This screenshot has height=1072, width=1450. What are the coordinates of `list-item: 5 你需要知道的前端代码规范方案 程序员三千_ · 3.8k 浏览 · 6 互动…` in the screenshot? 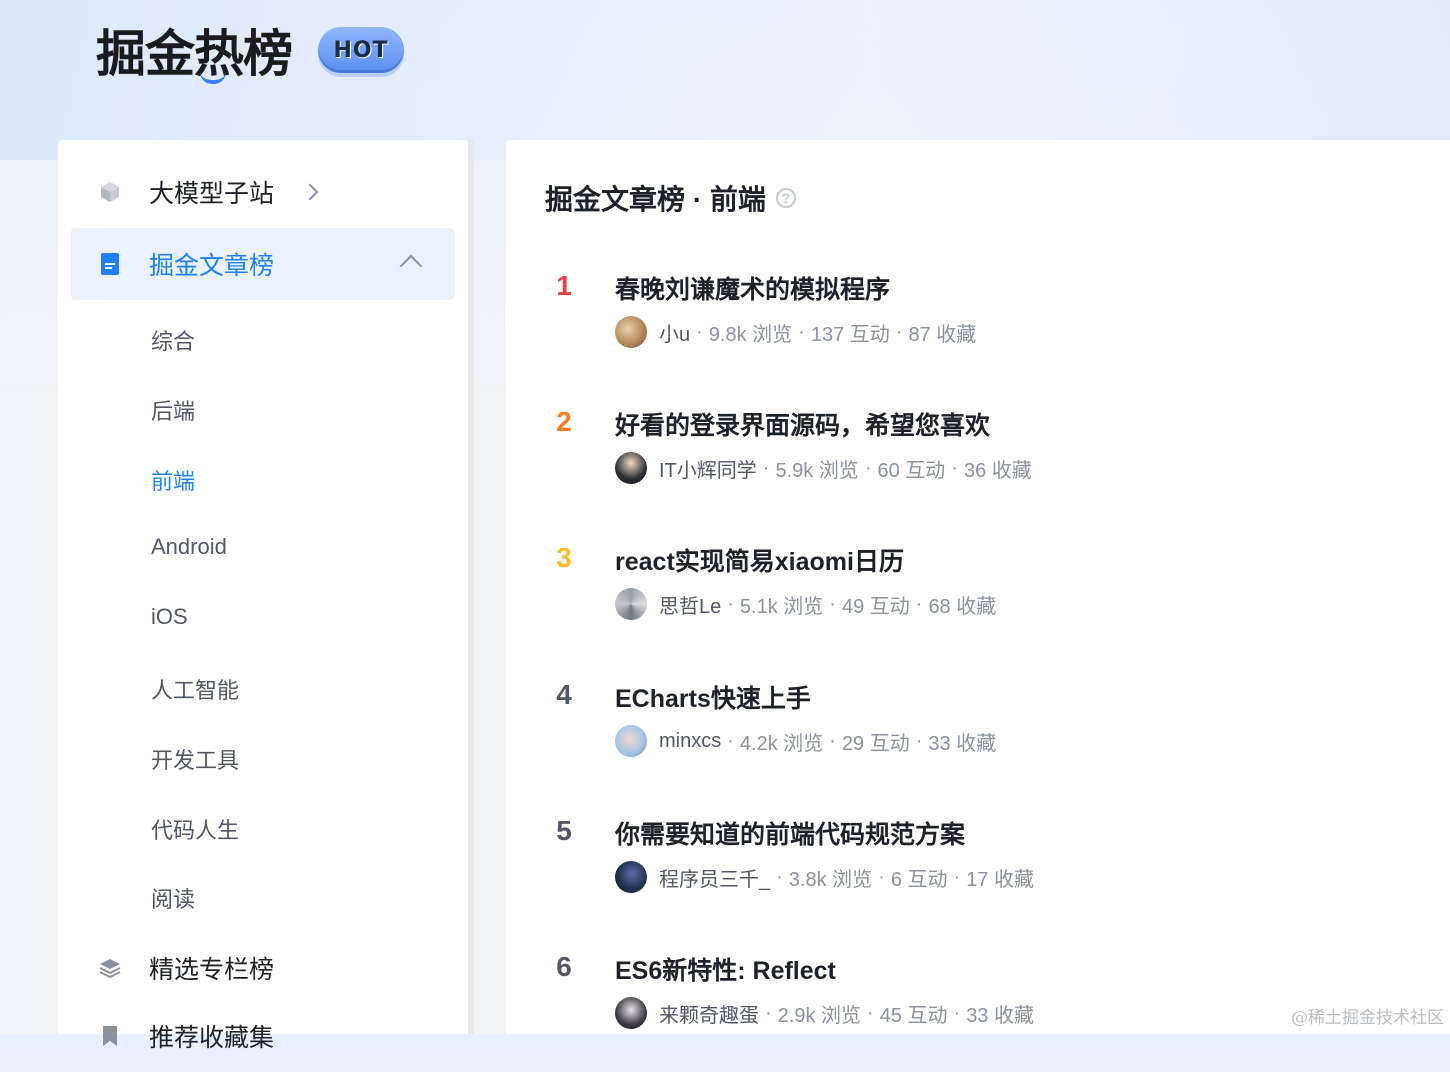 It's located at (978, 875).